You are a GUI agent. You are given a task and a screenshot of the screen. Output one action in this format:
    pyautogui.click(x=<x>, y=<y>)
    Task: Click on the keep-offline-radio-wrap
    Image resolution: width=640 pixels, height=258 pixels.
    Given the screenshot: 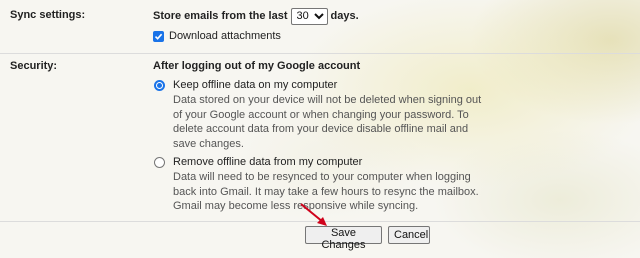 What is the action you would take?
    pyautogui.click(x=159, y=85)
    